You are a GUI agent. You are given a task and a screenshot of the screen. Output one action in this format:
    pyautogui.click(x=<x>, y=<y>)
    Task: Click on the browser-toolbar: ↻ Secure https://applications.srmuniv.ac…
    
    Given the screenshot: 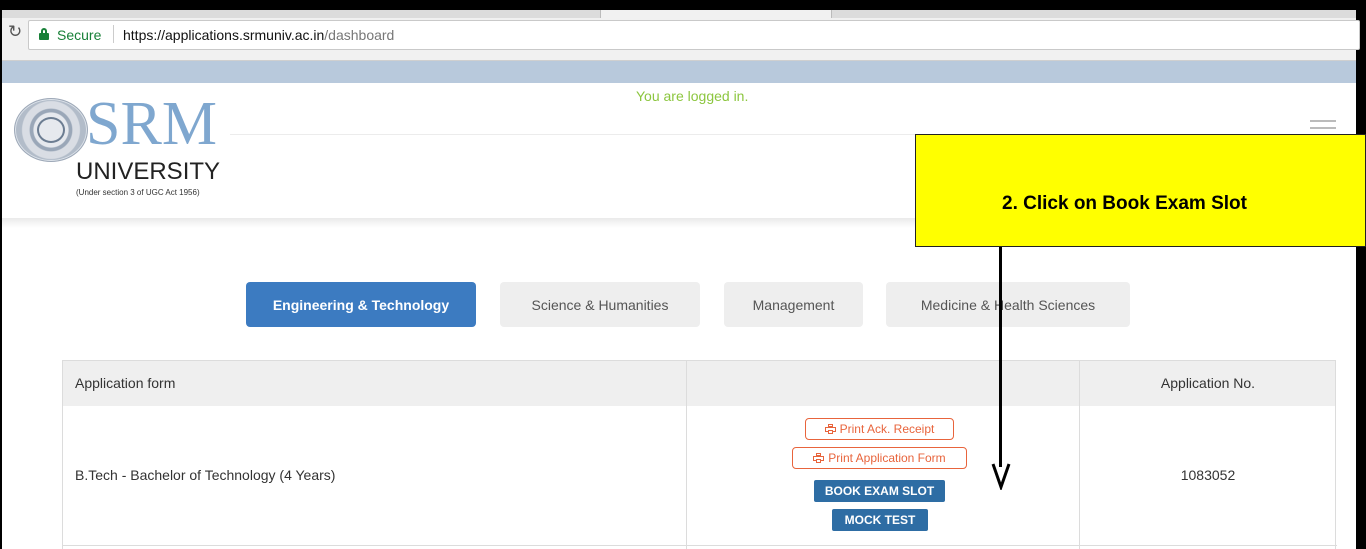 What is the action you would take?
    pyautogui.click(x=681, y=35)
    